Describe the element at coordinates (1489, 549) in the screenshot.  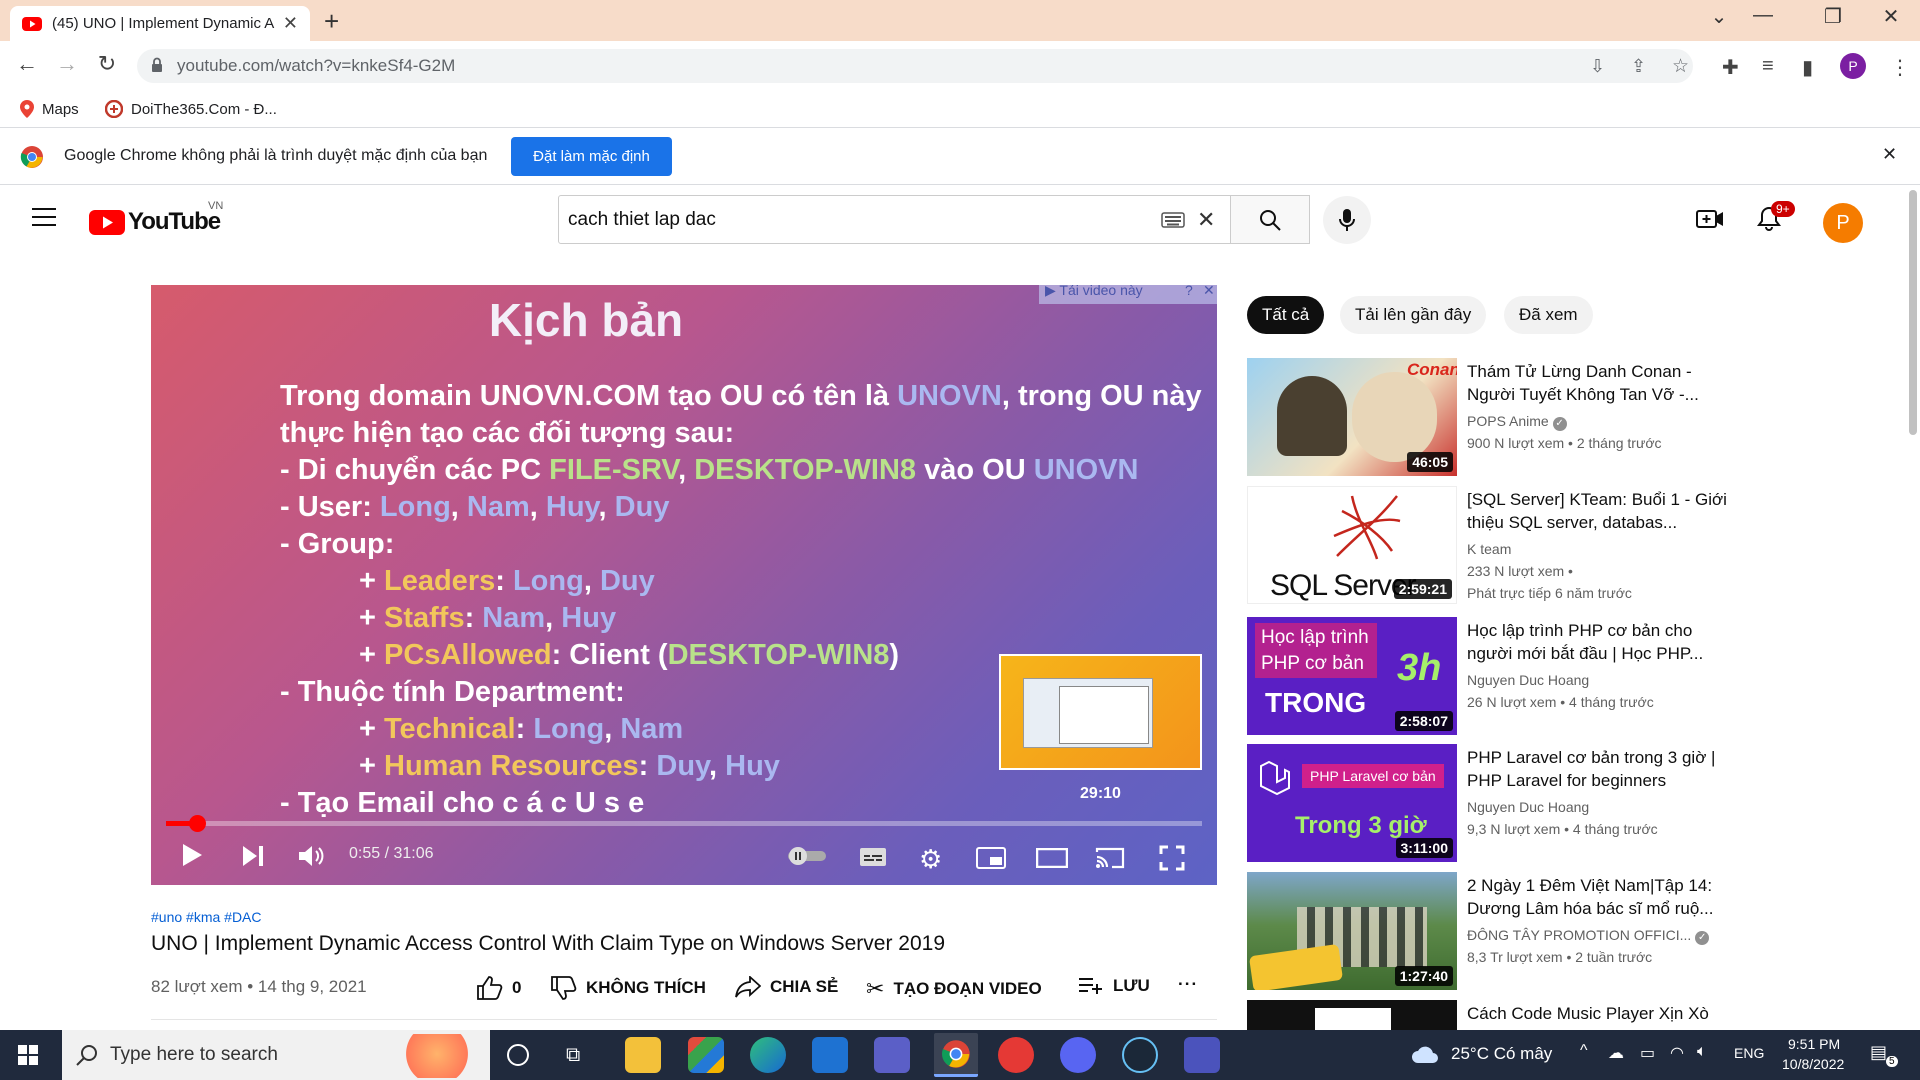
I see `channel-name: K team` at that location.